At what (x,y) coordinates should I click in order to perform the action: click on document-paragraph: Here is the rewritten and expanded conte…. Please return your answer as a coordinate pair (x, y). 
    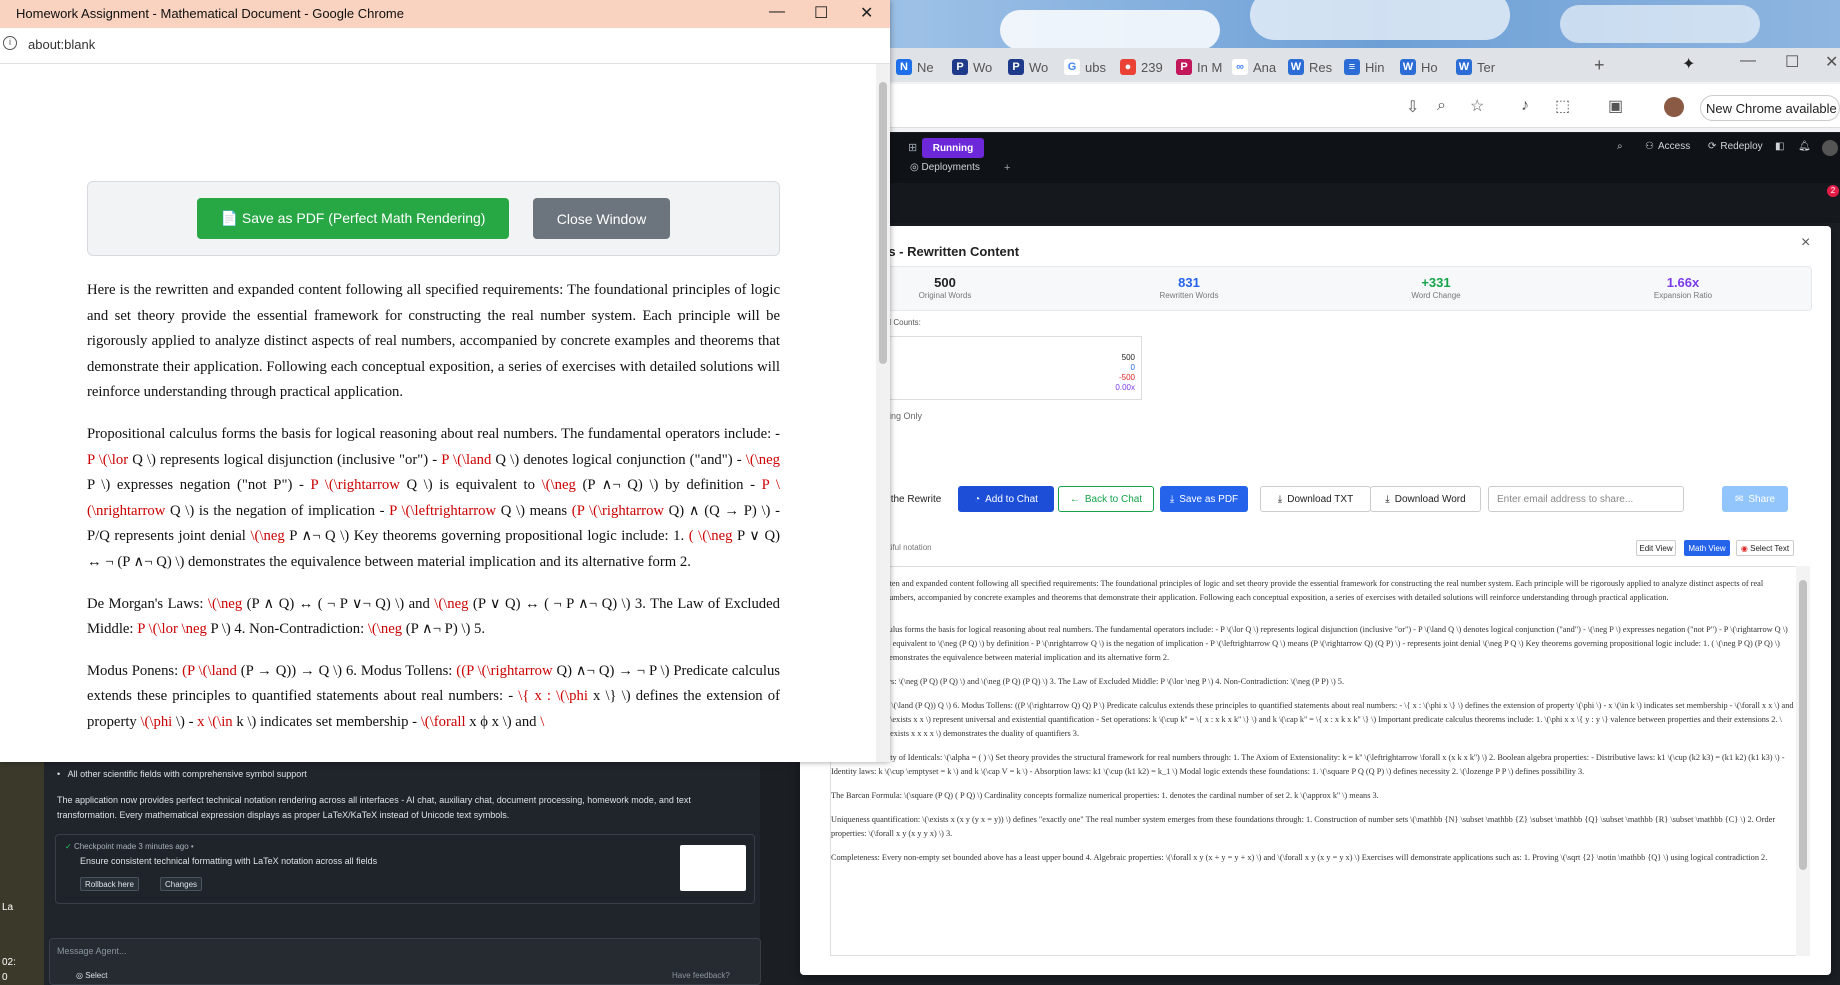
    Looking at the image, I should click on (433, 342).